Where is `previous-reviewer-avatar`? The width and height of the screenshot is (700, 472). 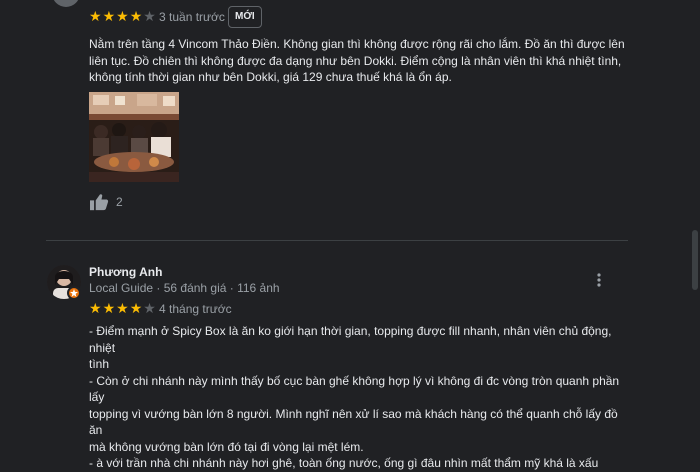 previous-reviewer-avatar is located at coordinates (66, 3).